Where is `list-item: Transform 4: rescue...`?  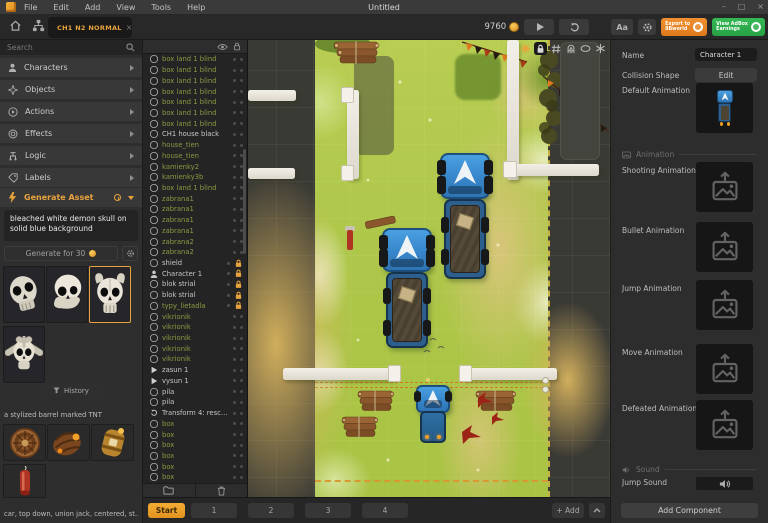
list-item: Transform 4: rescue... is located at coordinates (195, 413).